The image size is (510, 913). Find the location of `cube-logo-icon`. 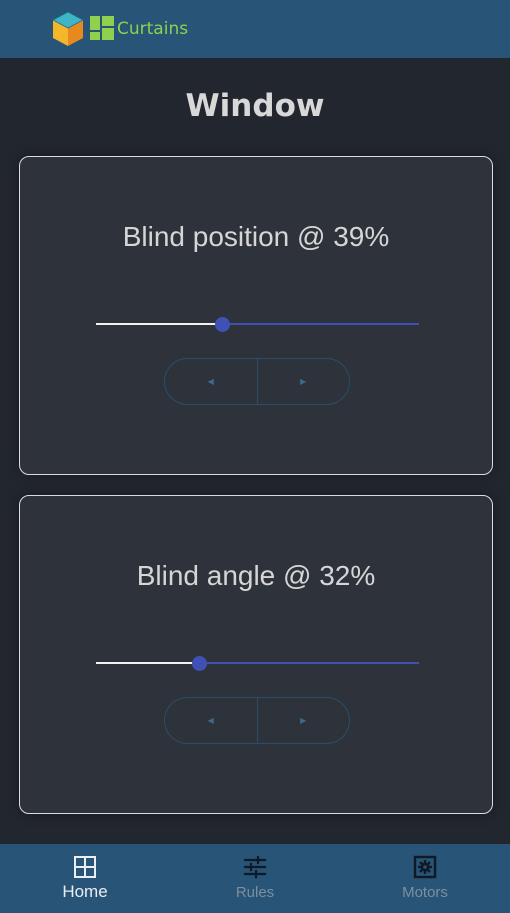

cube-logo-icon is located at coordinates (68, 28).